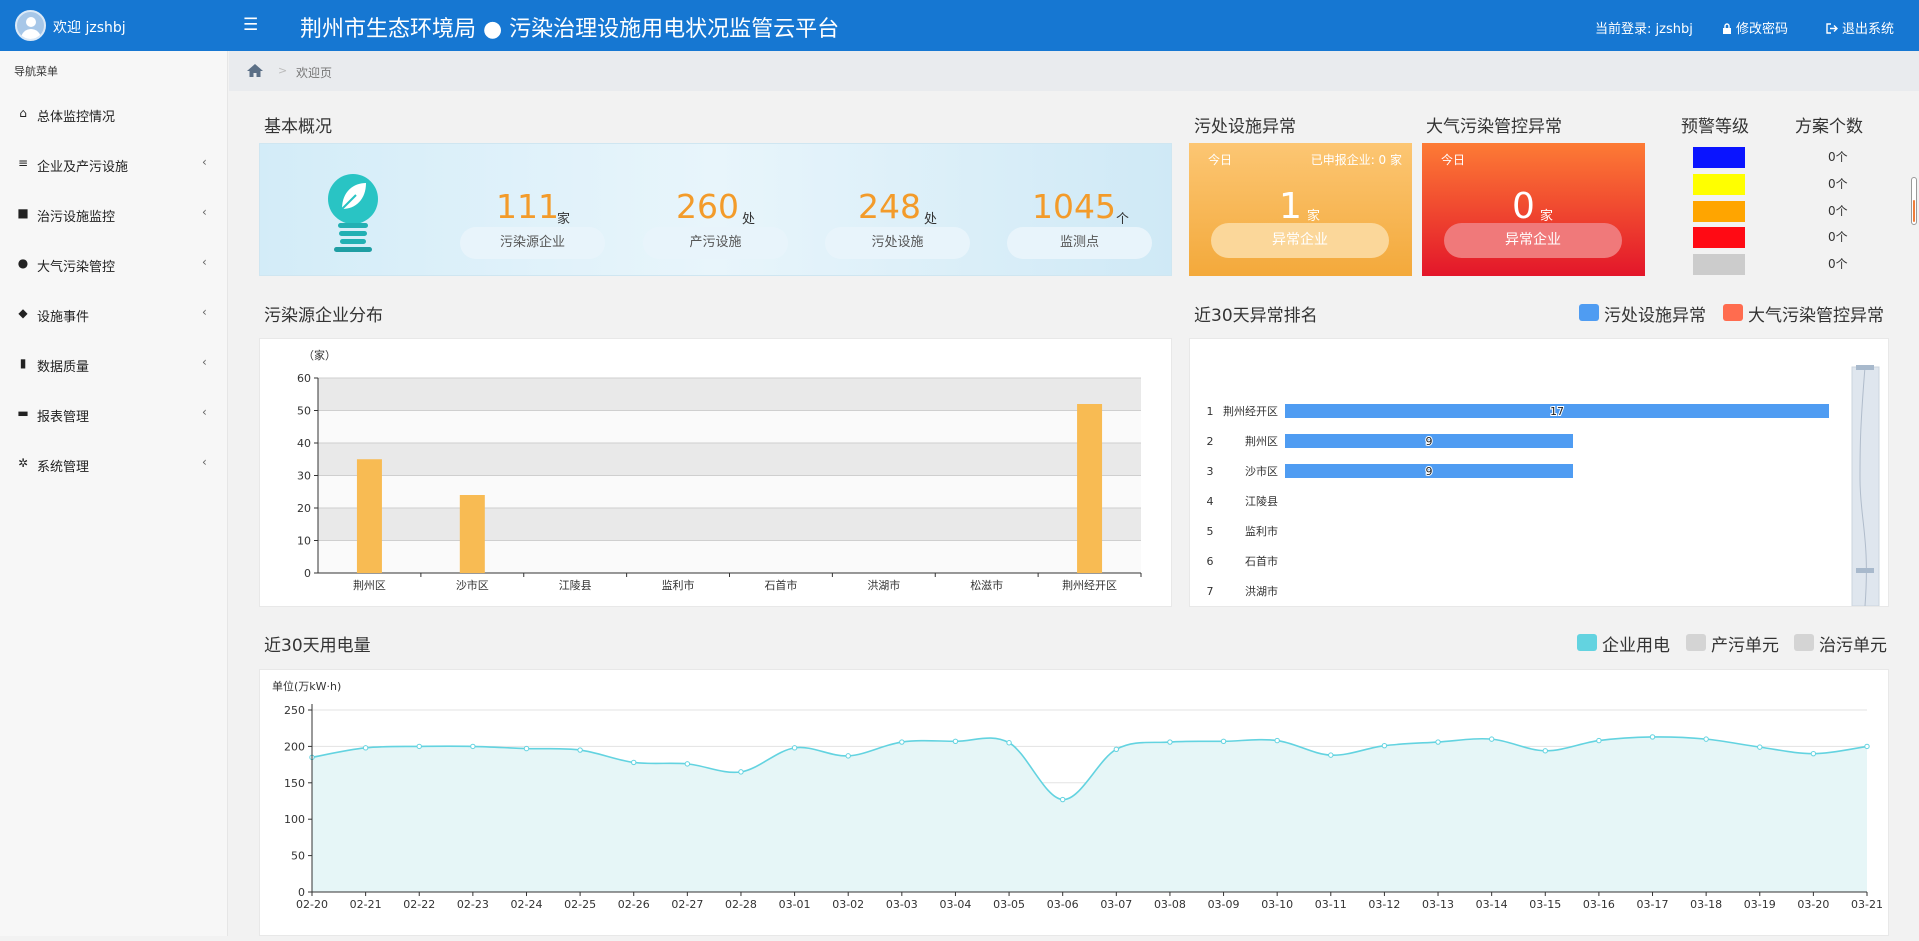 The image size is (1919, 941). I want to click on avatar, so click(30, 25).